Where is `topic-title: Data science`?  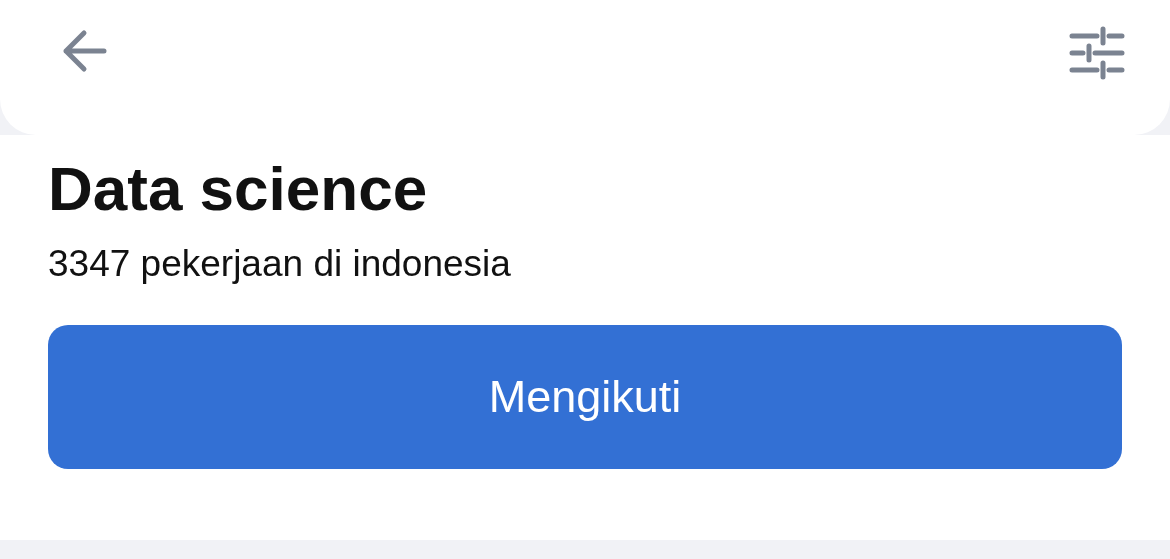 topic-title: Data science is located at coordinates (238, 189).